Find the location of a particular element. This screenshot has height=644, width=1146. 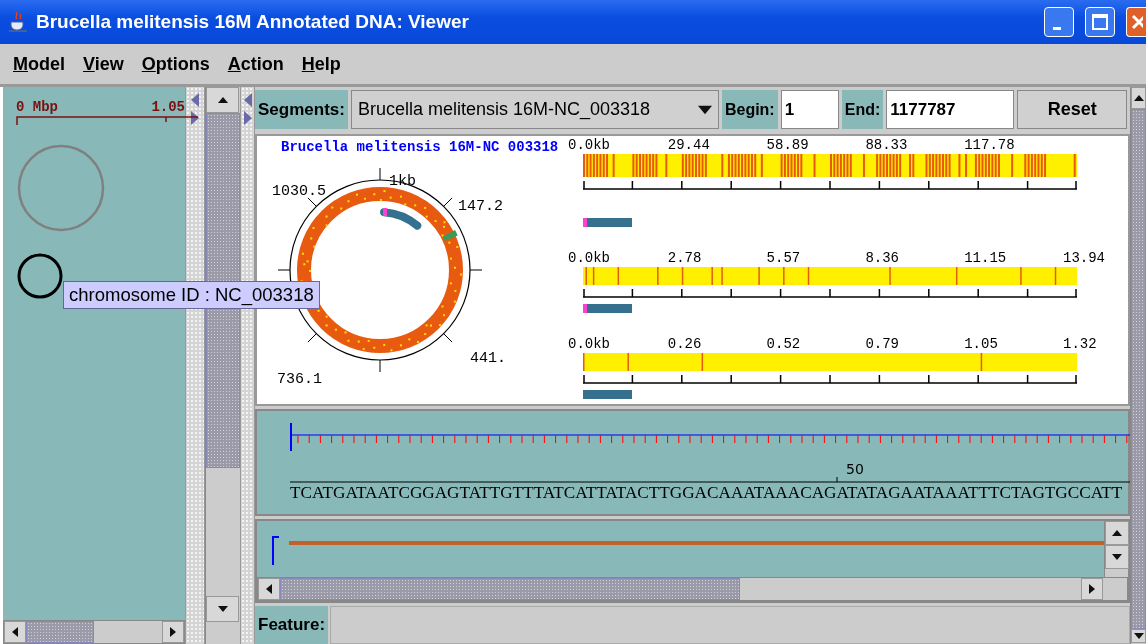

maximize-icon is located at coordinates (1100, 22).